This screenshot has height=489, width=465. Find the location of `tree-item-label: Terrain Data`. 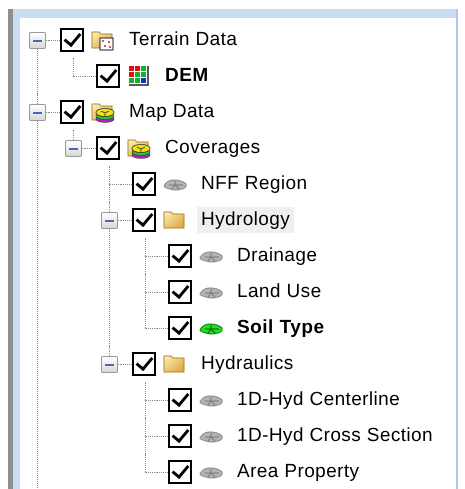

tree-item-label: Terrain Data is located at coordinates (183, 40).